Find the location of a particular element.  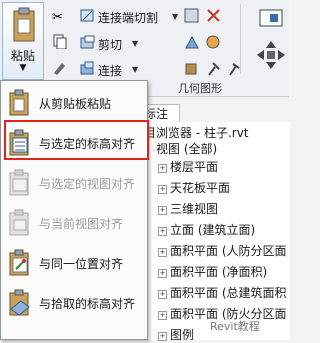

highlight-box is located at coordinates (76, 140).